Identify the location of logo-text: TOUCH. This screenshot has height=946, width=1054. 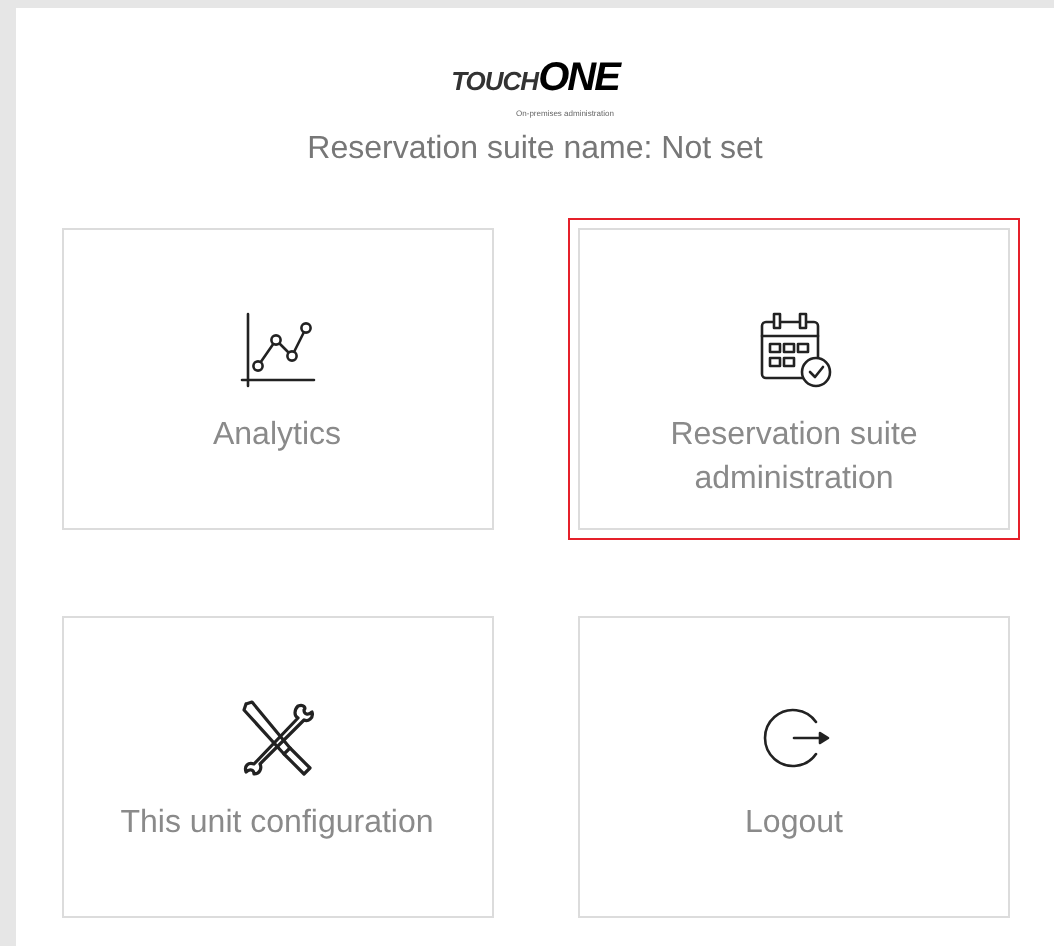
(495, 82).